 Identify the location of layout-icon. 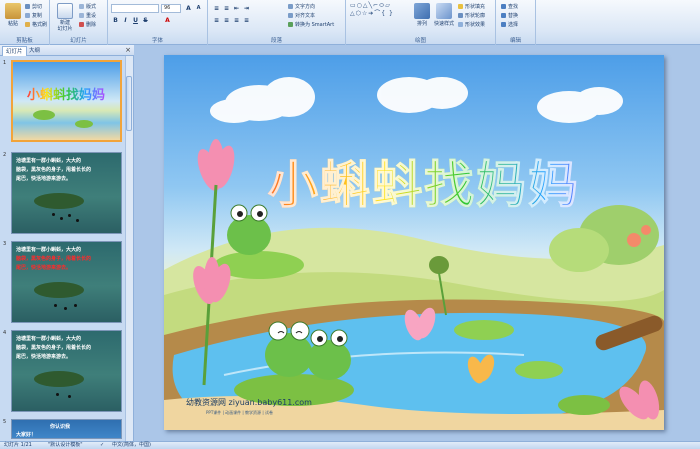
(81, 6).